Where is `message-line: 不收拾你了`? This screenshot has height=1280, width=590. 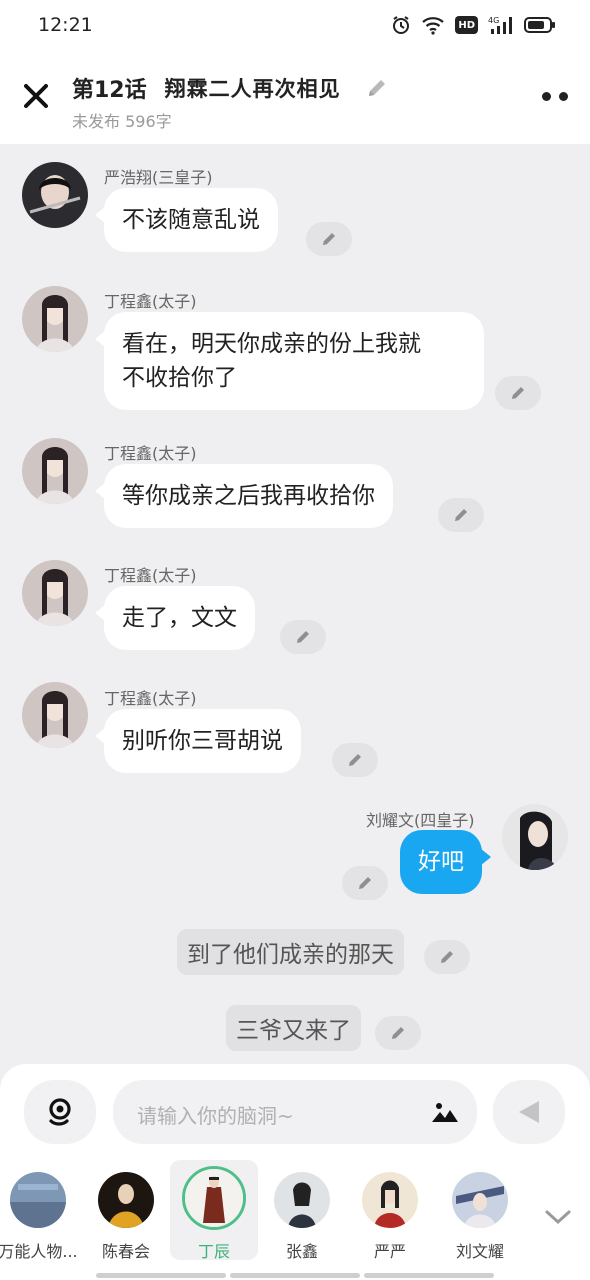 message-line: 不收拾你了 is located at coordinates (179, 378).